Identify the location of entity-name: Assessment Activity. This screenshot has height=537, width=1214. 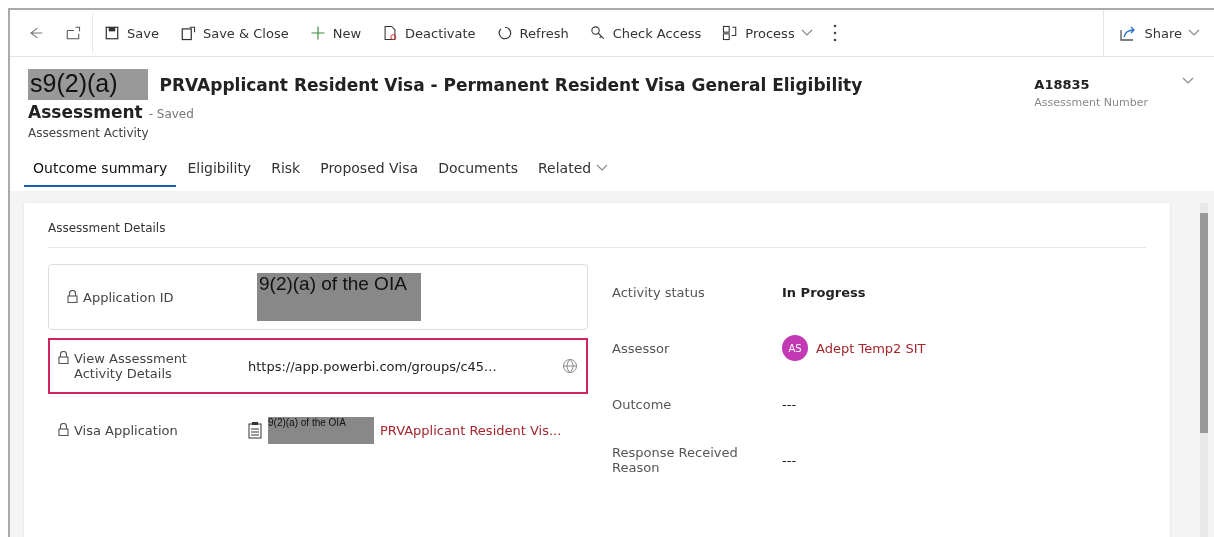
(89, 133).